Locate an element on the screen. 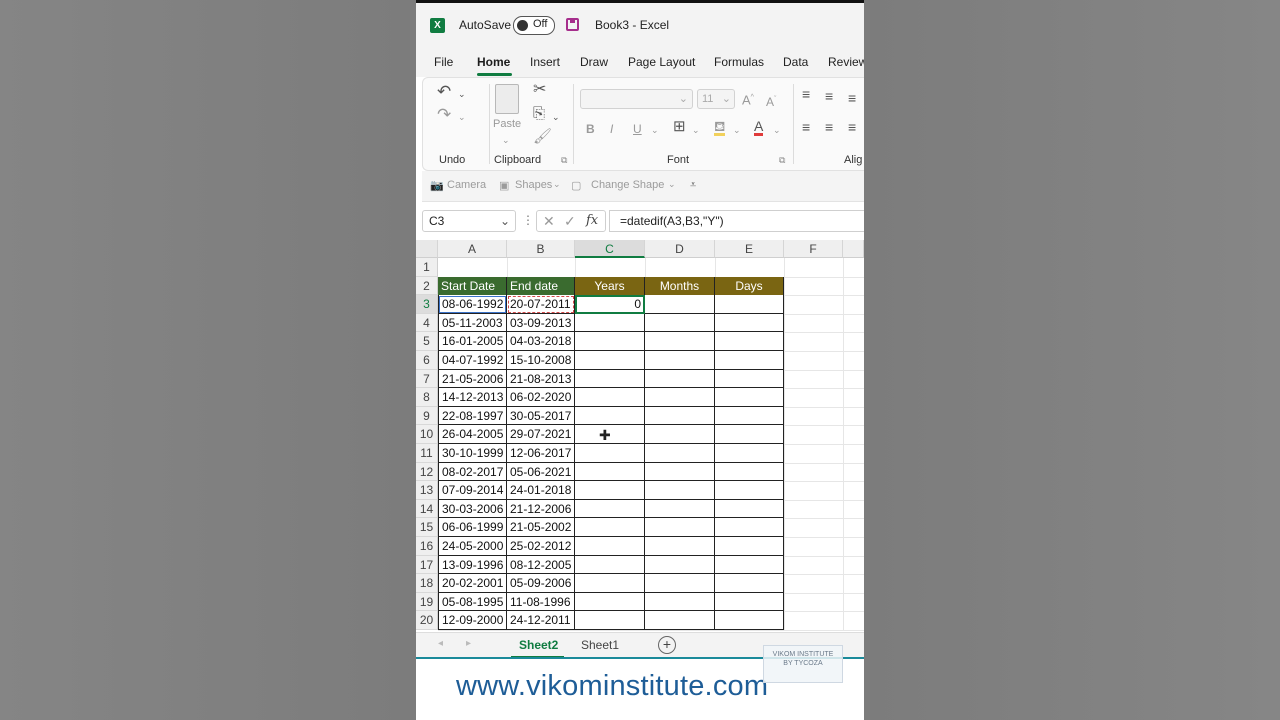  borders-dropdown-icon: ⌄ is located at coordinates (696, 130).